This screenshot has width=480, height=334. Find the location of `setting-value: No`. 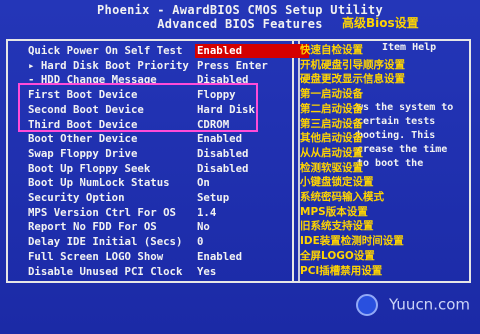

setting-value: No is located at coordinates (252, 227).